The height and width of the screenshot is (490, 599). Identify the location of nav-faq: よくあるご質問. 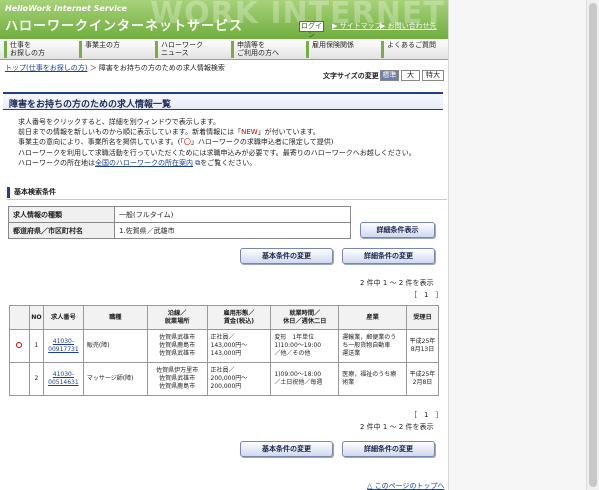
(408, 49).